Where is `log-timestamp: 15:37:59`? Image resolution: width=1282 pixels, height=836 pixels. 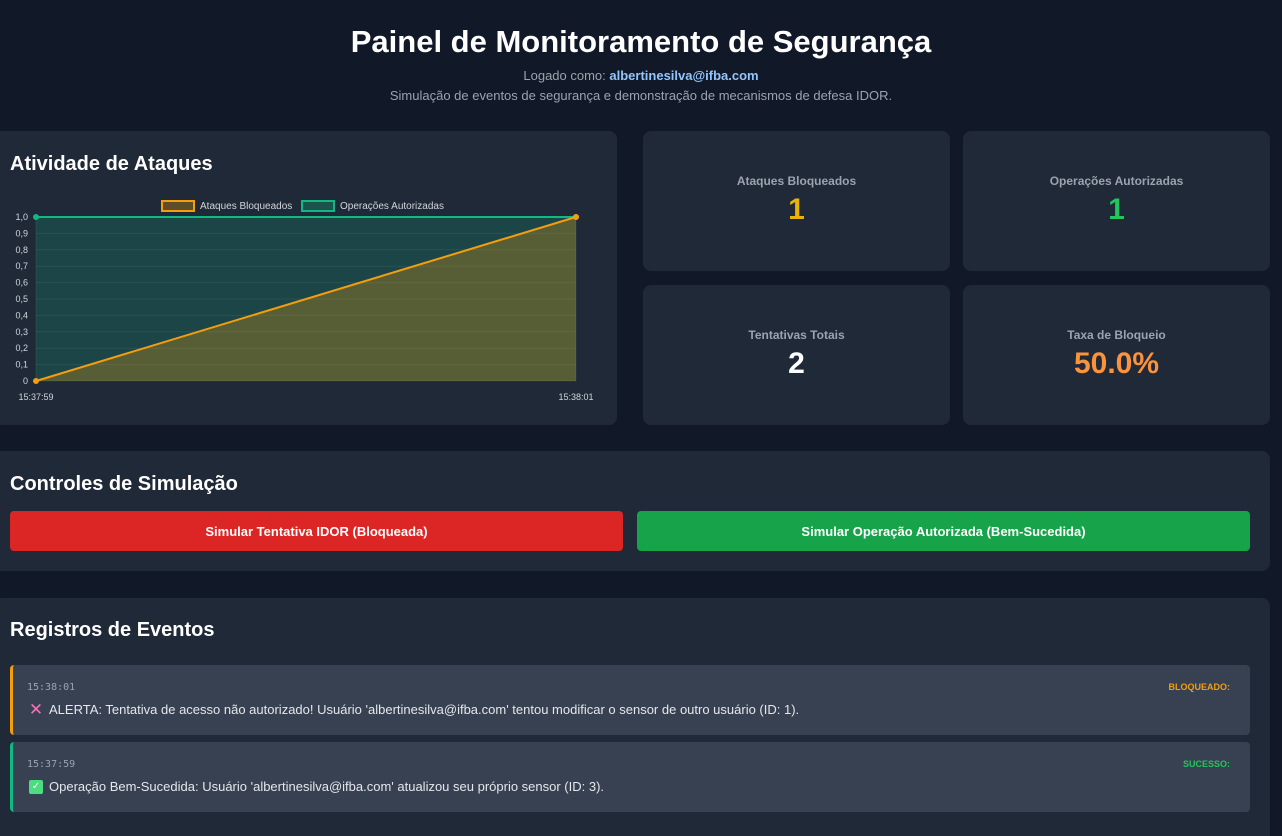
log-timestamp: 15:37:59 is located at coordinates (51, 764).